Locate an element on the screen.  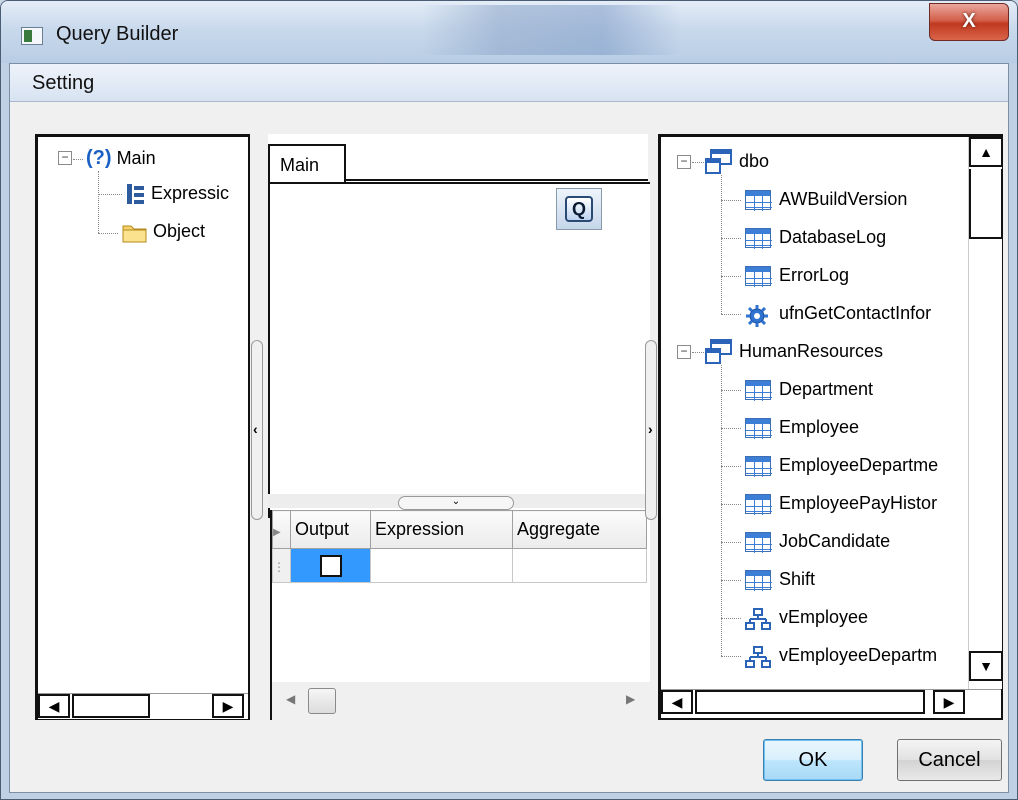
expression-cell is located at coordinates (441, 565).